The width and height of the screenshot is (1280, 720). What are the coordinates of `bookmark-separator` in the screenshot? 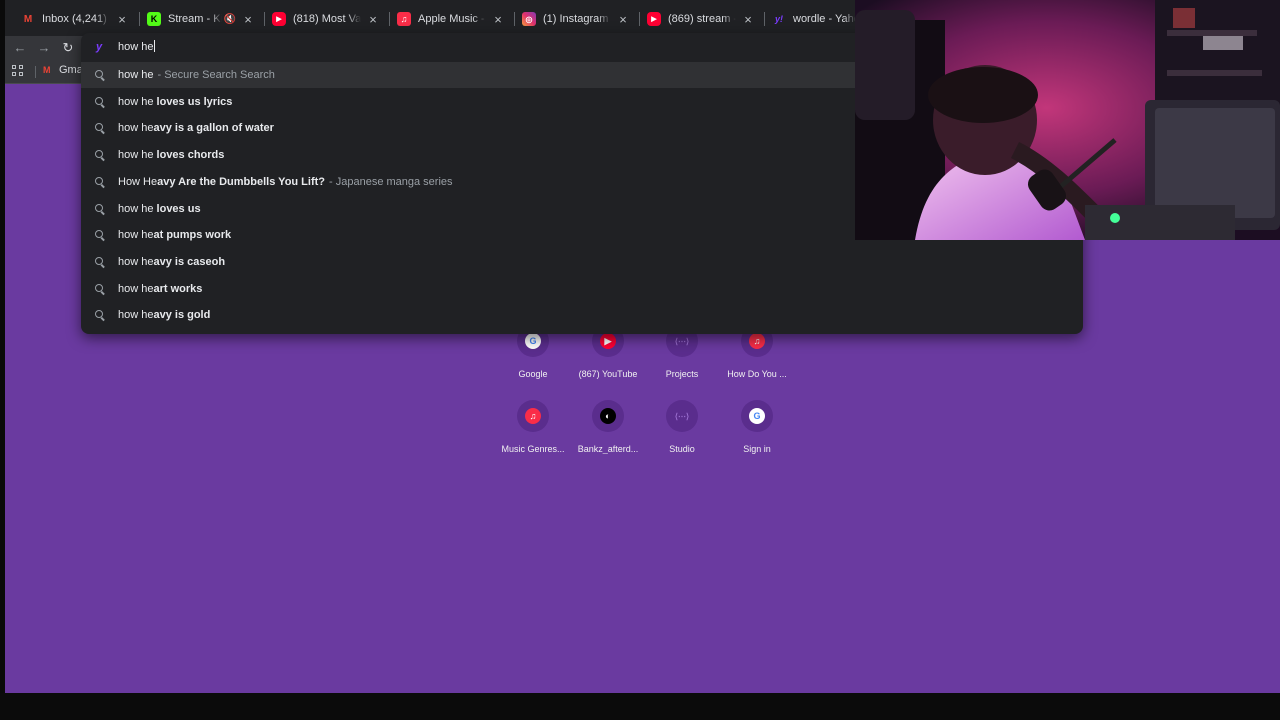 It's located at (35, 72).